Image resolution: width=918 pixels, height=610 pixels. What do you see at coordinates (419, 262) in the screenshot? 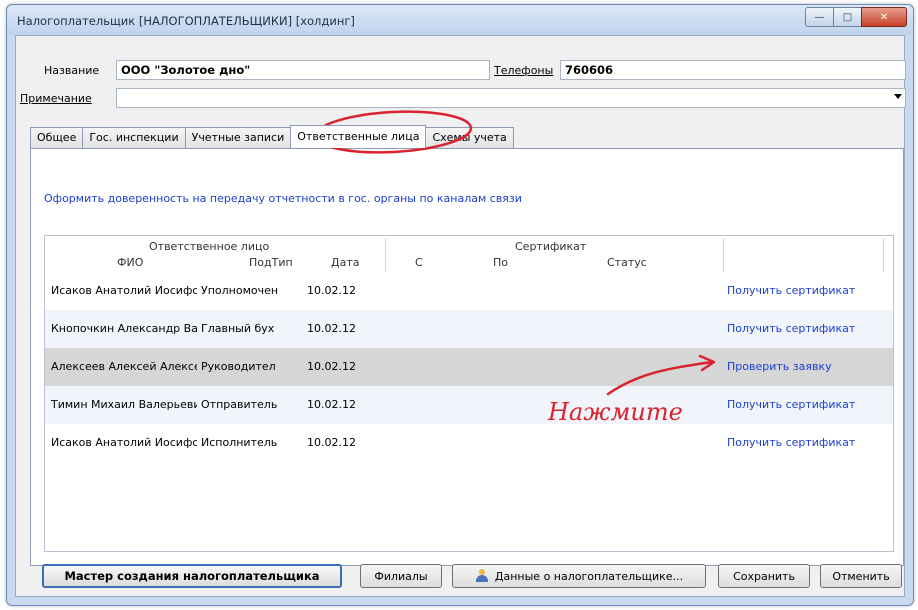
I see `column-header-from: С` at bounding box center [419, 262].